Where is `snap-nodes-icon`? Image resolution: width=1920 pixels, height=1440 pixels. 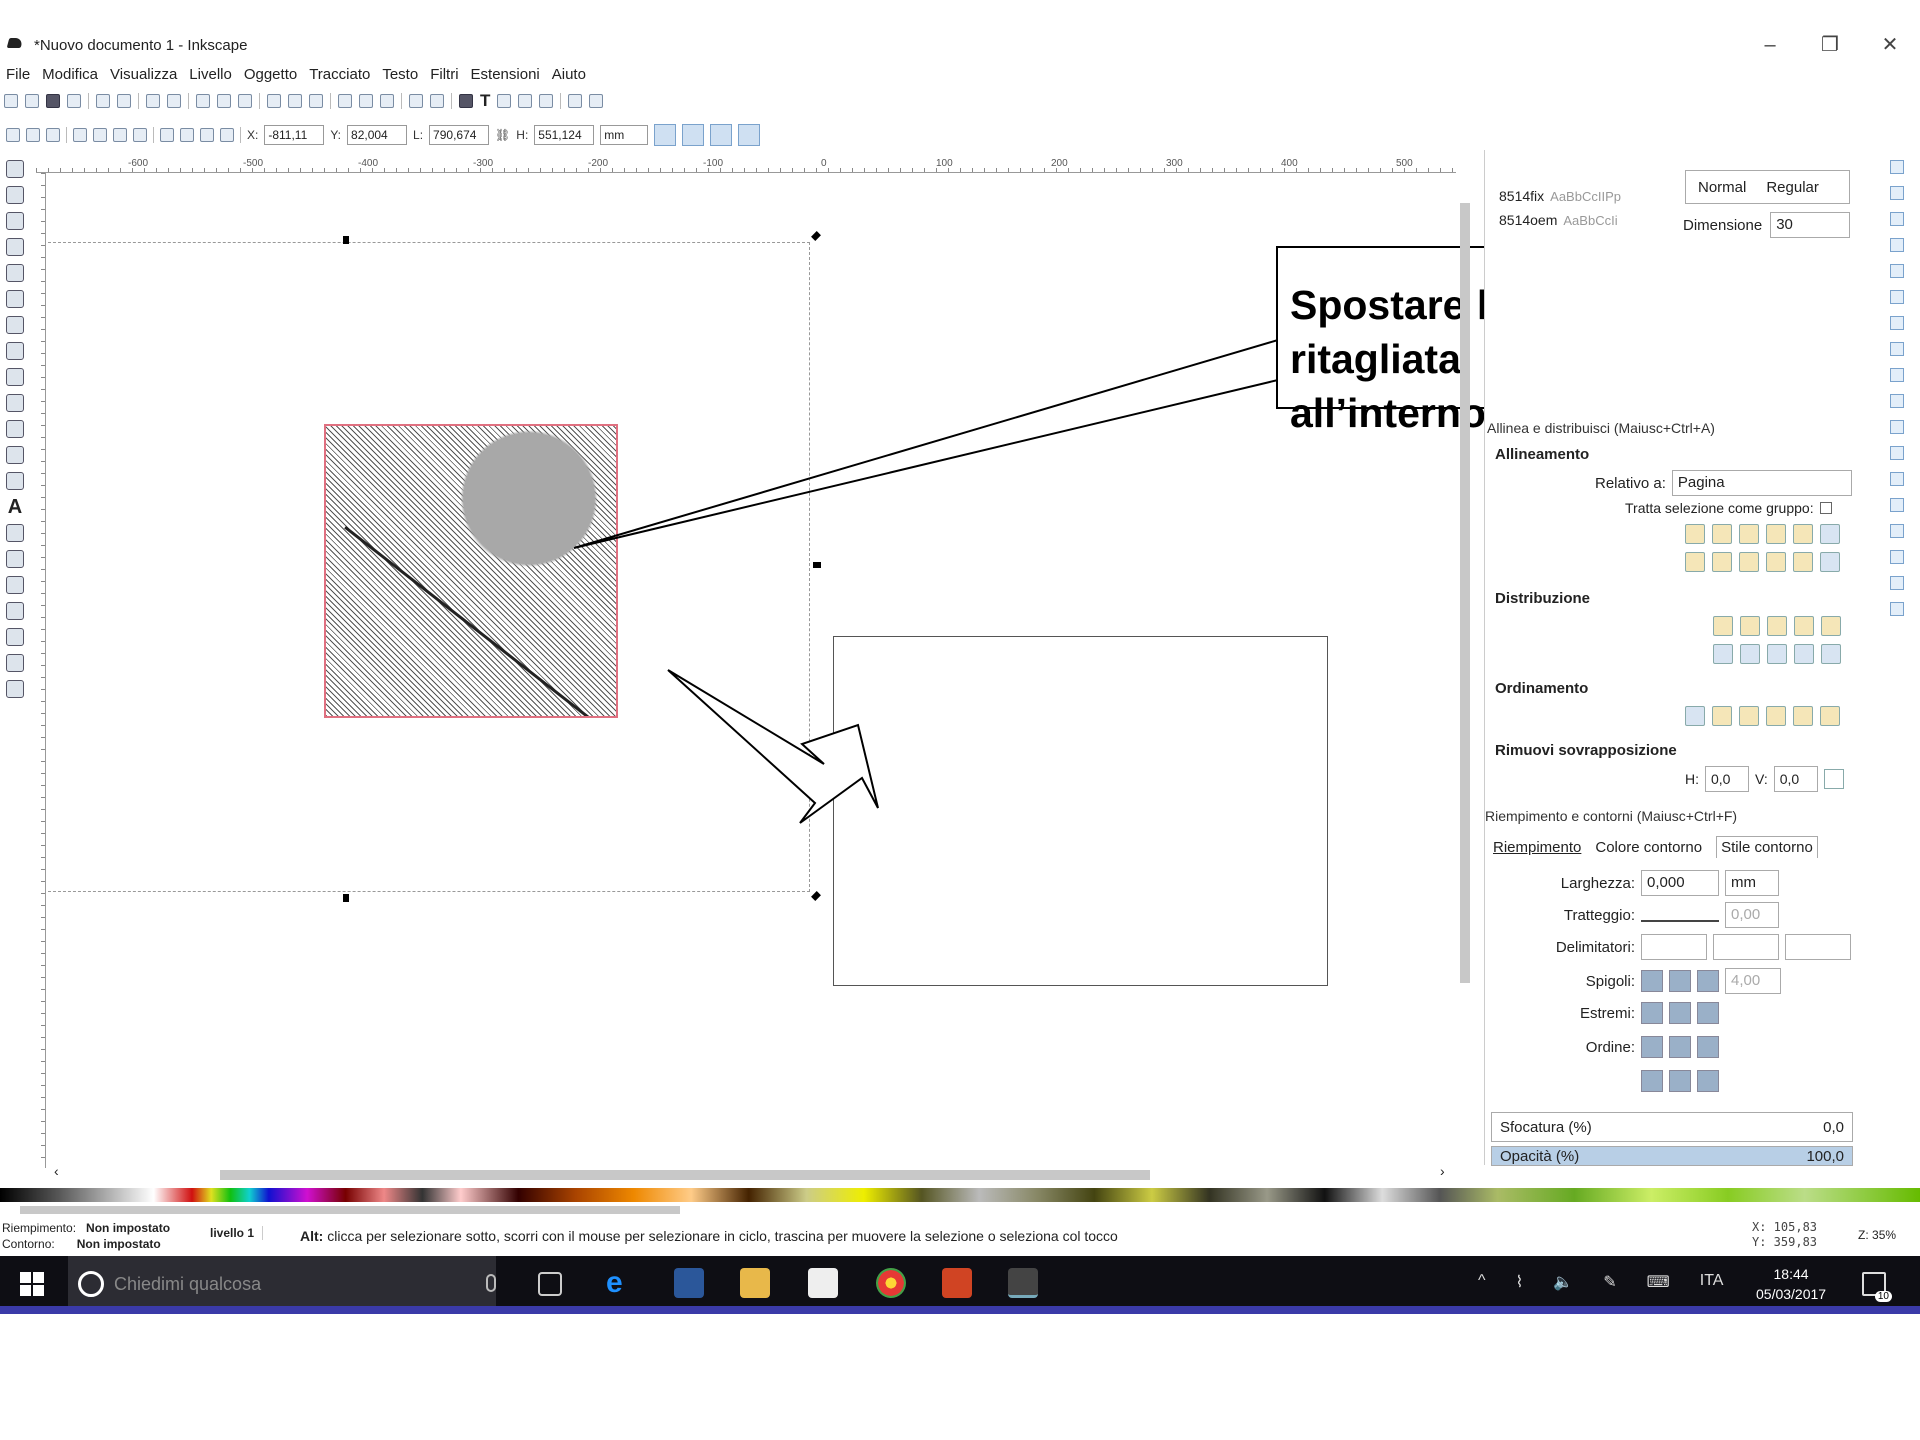 snap-nodes-icon is located at coordinates (1897, 323).